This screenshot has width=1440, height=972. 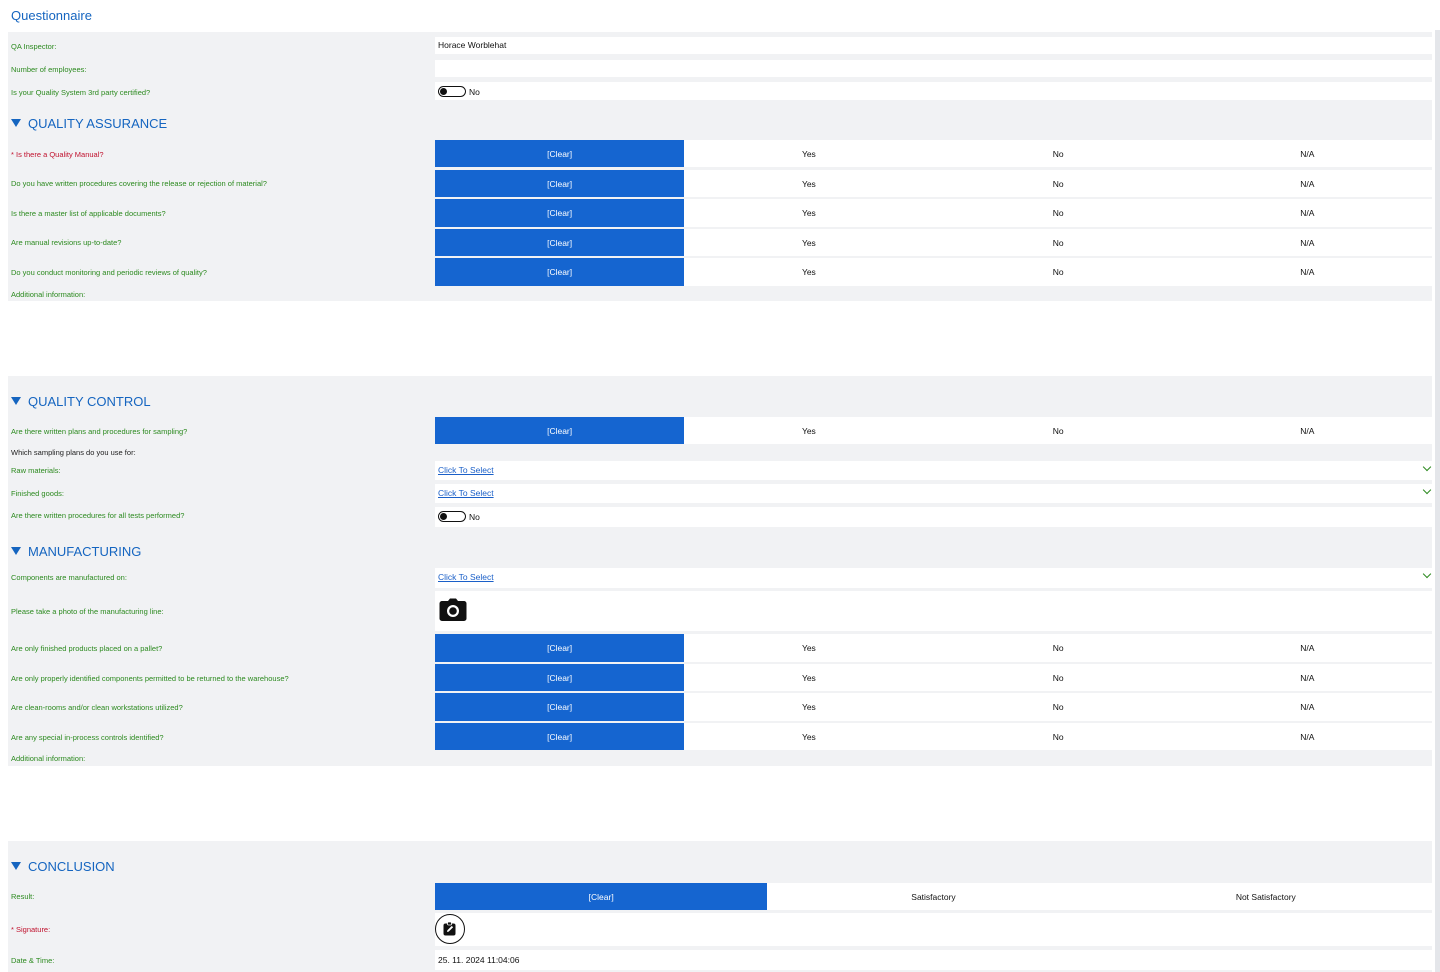 What do you see at coordinates (933, 578) in the screenshot?
I see `components-select: Click To Select` at bounding box center [933, 578].